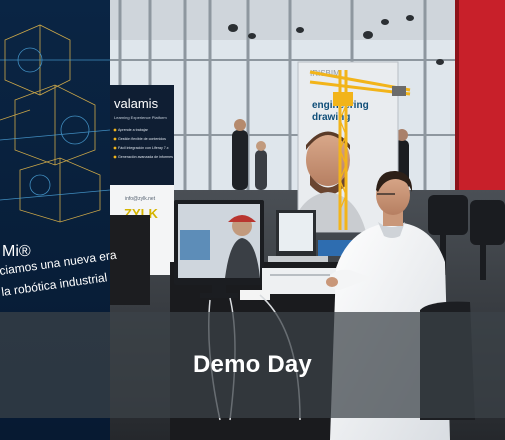 The width and height of the screenshot is (505, 440). What do you see at coordinates (140, 199) in the screenshot?
I see `center-contact: info@zylk.net` at bounding box center [140, 199].